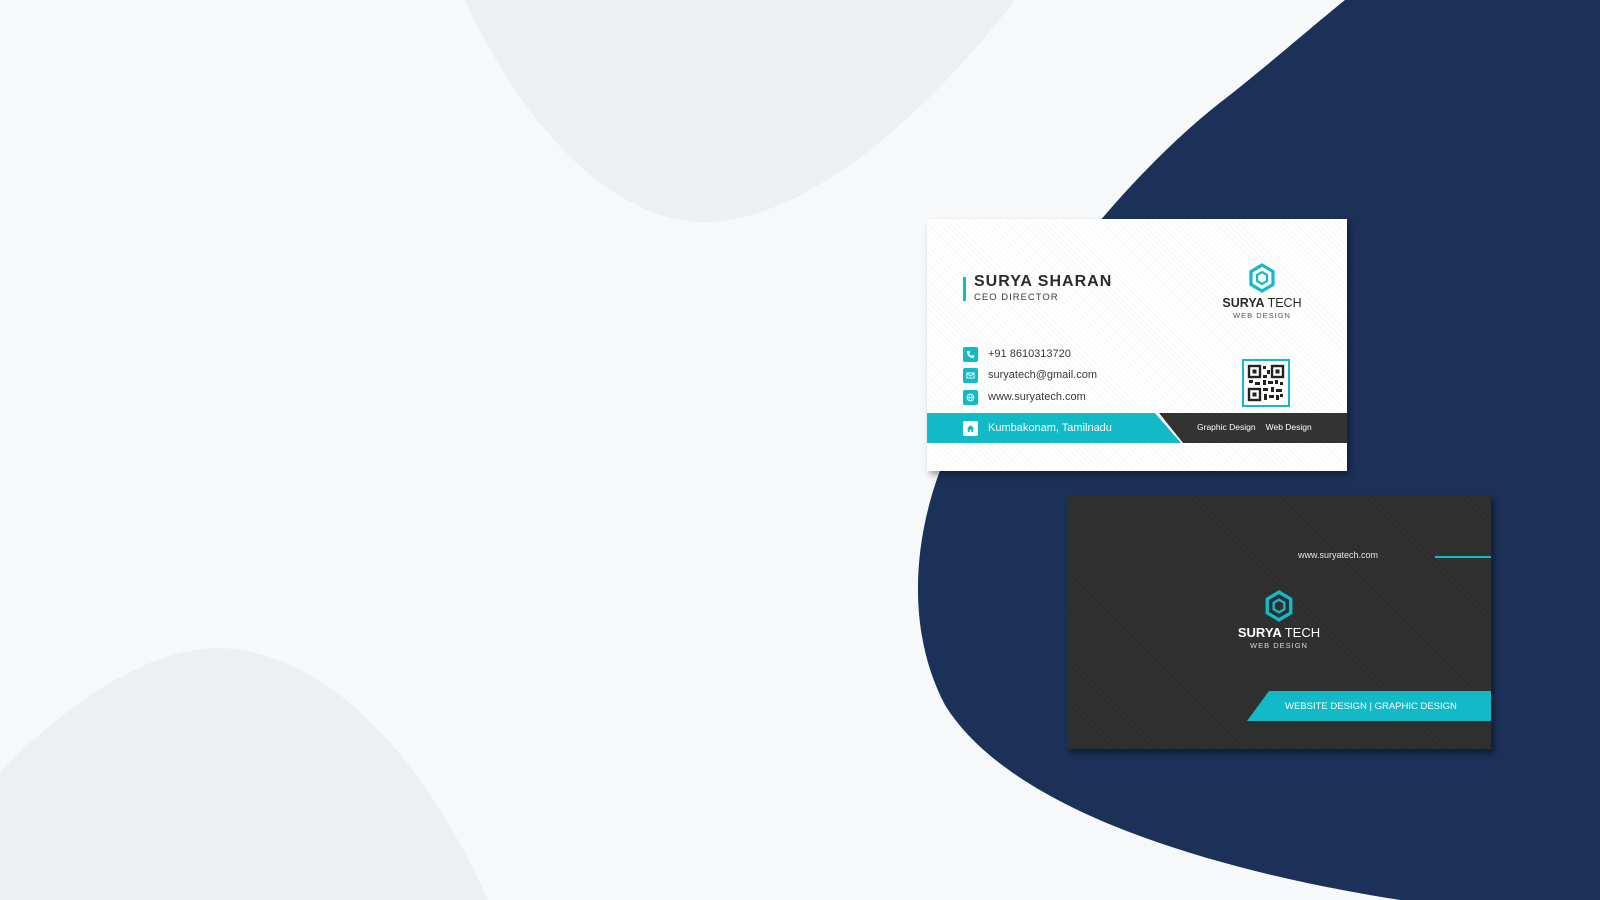 The height and width of the screenshot is (900, 1600). What do you see at coordinates (1017, 354) in the screenshot?
I see `contact-phone: +91 8610313720` at bounding box center [1017, 354].